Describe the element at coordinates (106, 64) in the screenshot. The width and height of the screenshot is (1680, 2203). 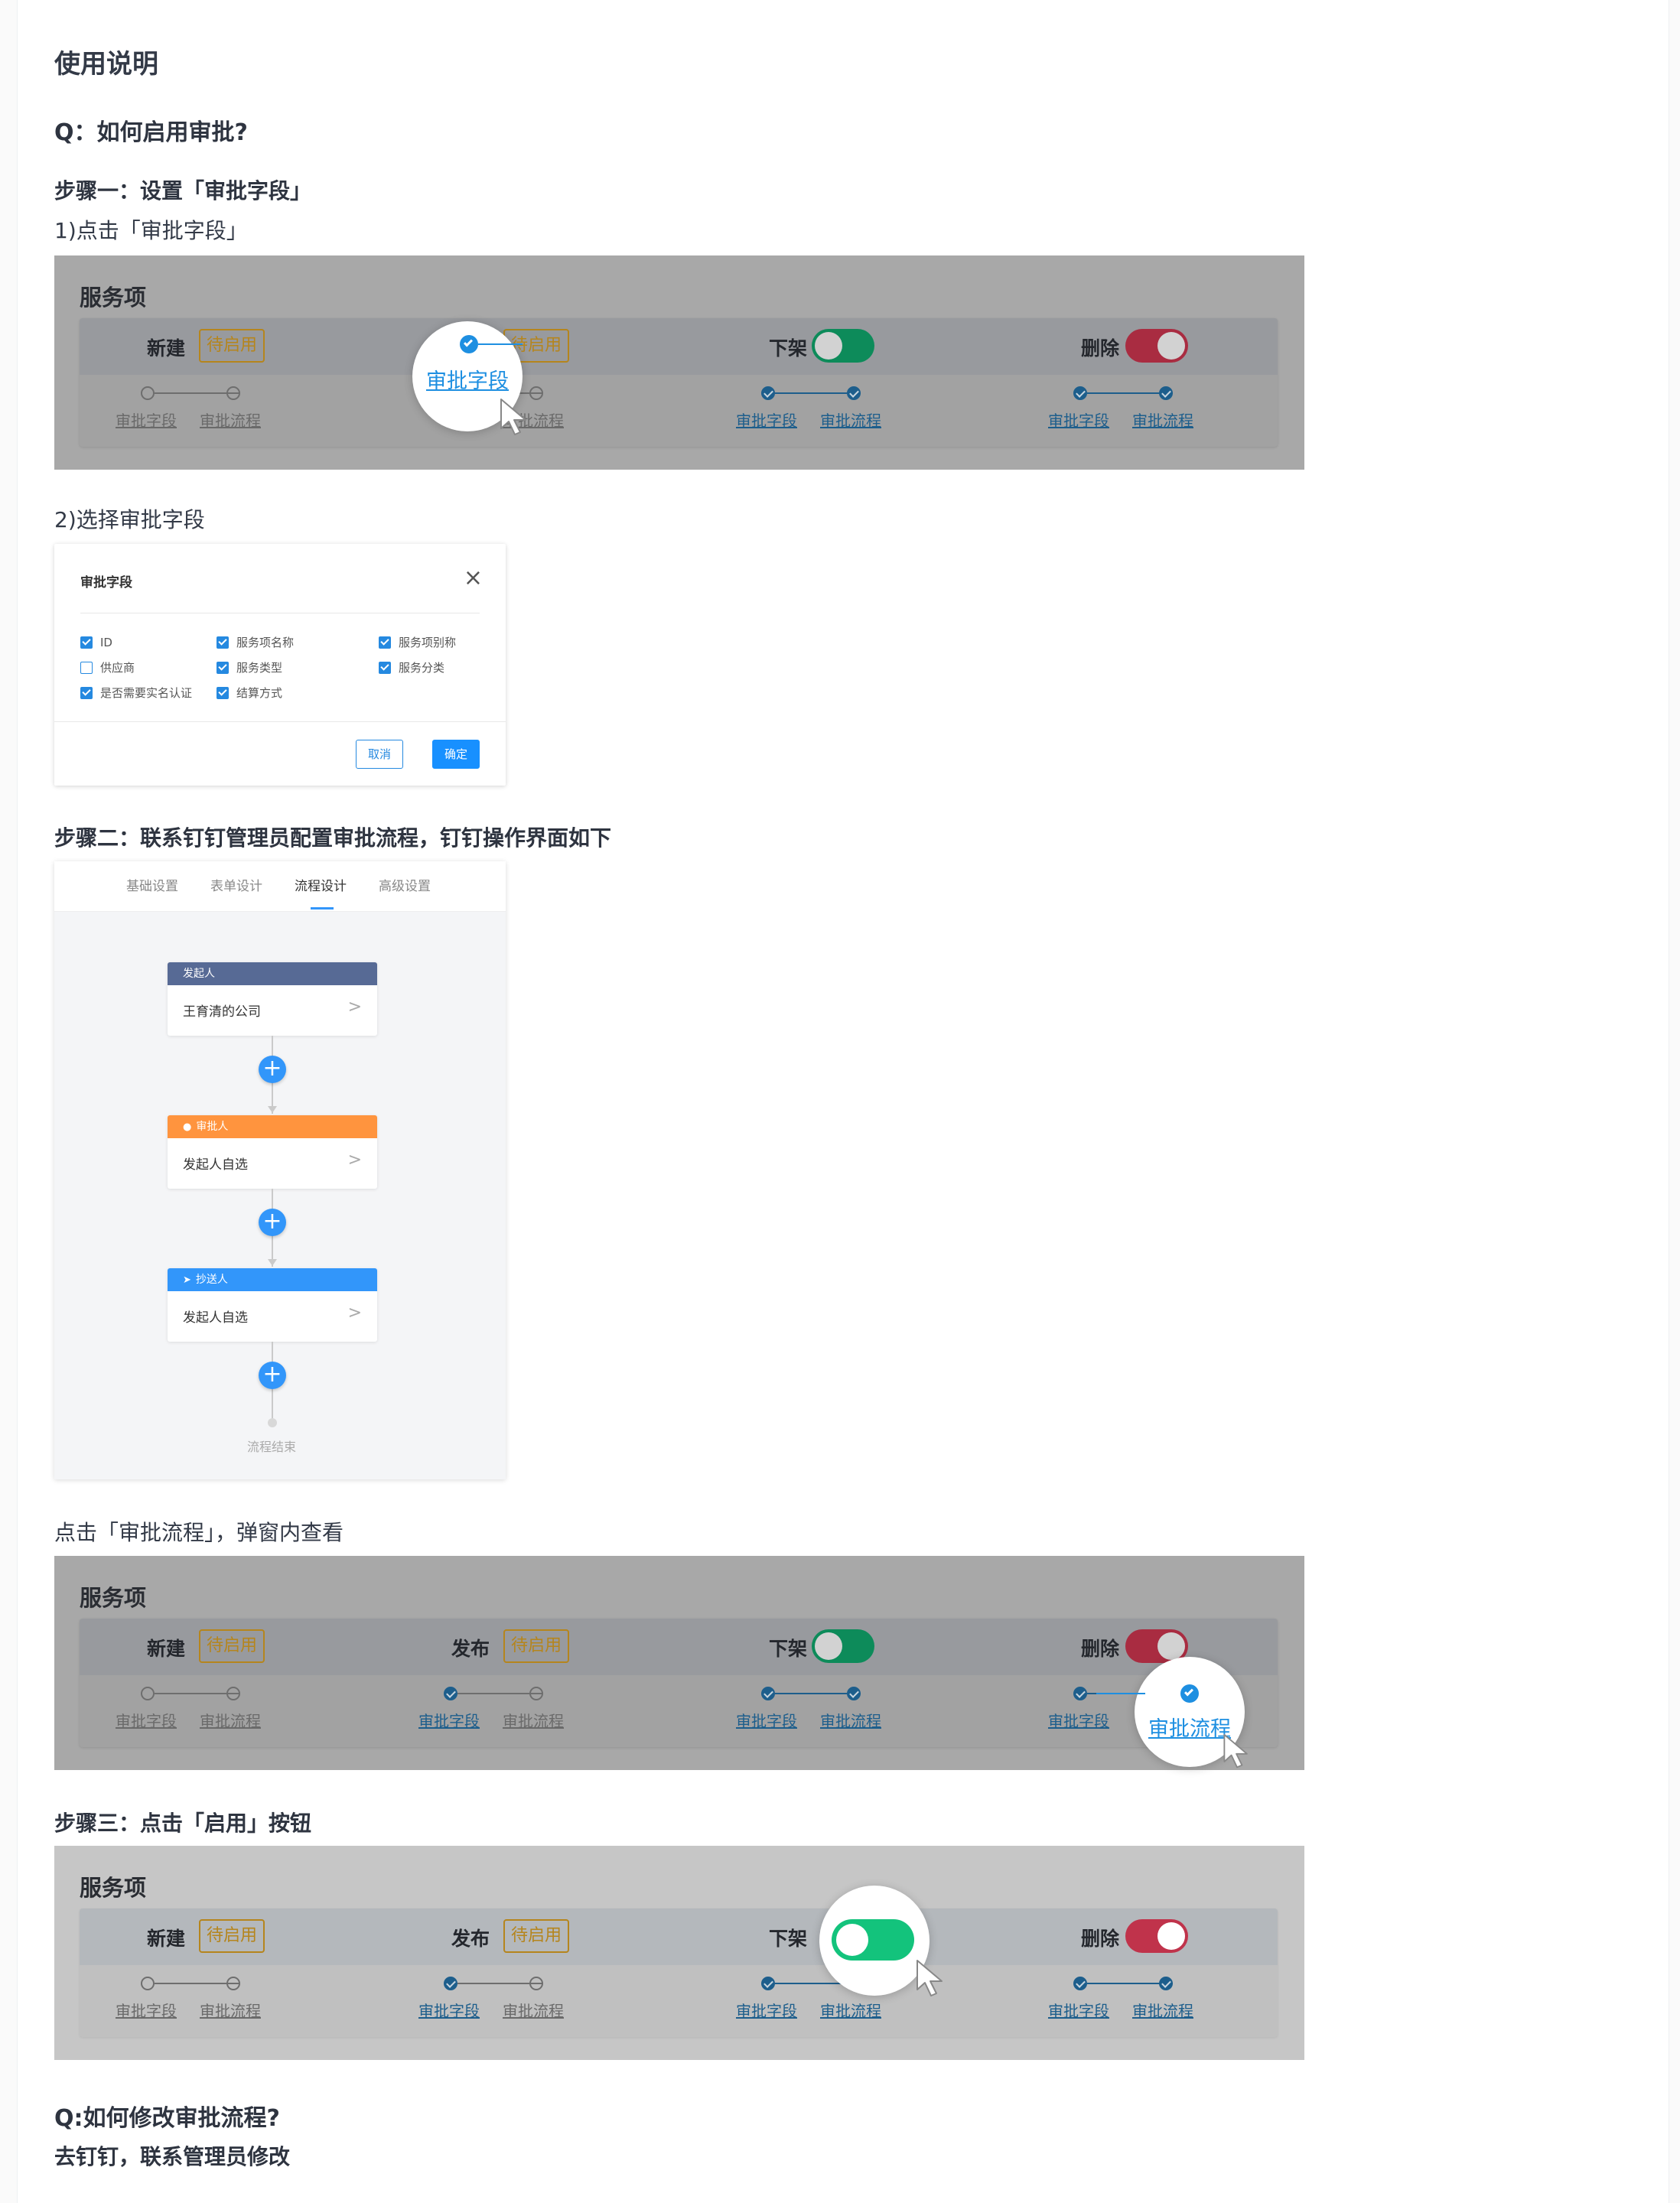
I see `page-title: 使用说明` at that location.